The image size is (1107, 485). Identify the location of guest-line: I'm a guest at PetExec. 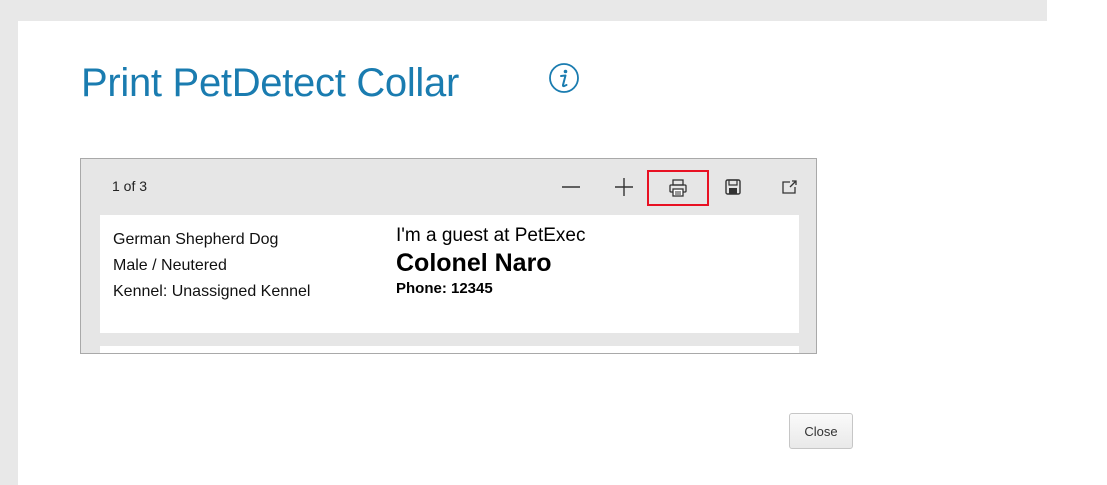
(491, 235).